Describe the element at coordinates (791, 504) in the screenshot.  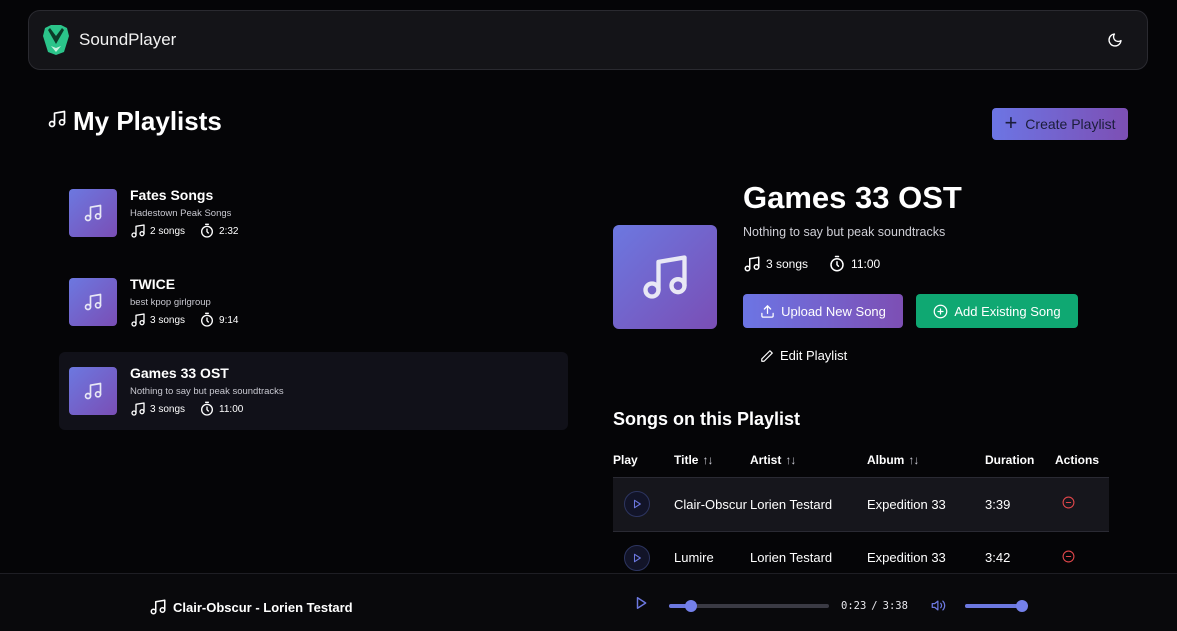
I see `song-artist: Lorien Testard` at that location.